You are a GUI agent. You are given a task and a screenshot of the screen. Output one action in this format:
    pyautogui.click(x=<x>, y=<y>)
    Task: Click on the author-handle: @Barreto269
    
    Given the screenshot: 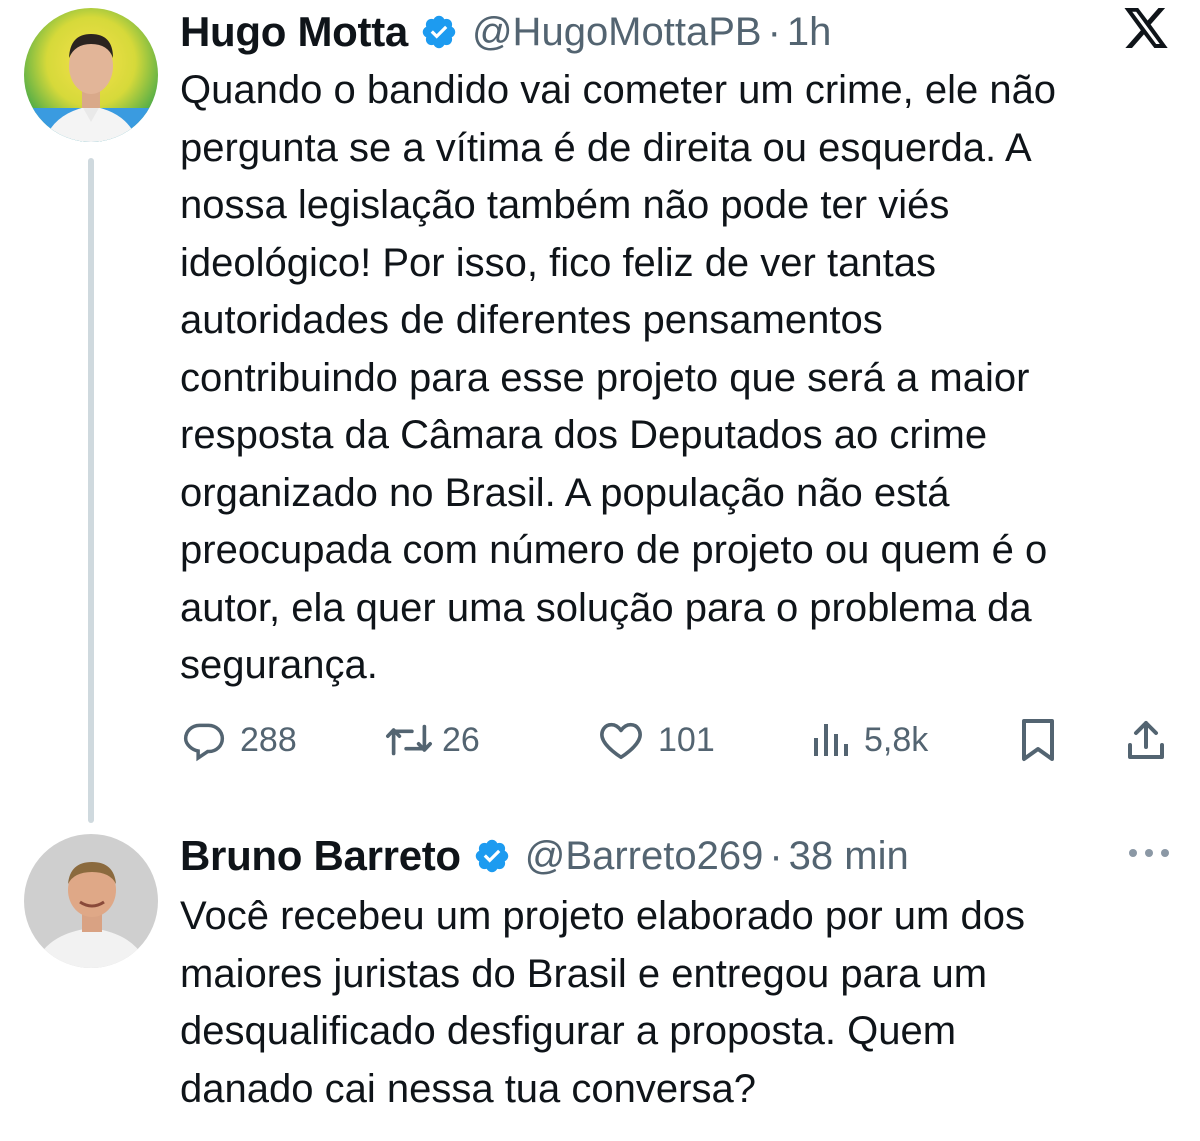 What is the action you would take?
    pyautogui.click(x=644, y=856)
    